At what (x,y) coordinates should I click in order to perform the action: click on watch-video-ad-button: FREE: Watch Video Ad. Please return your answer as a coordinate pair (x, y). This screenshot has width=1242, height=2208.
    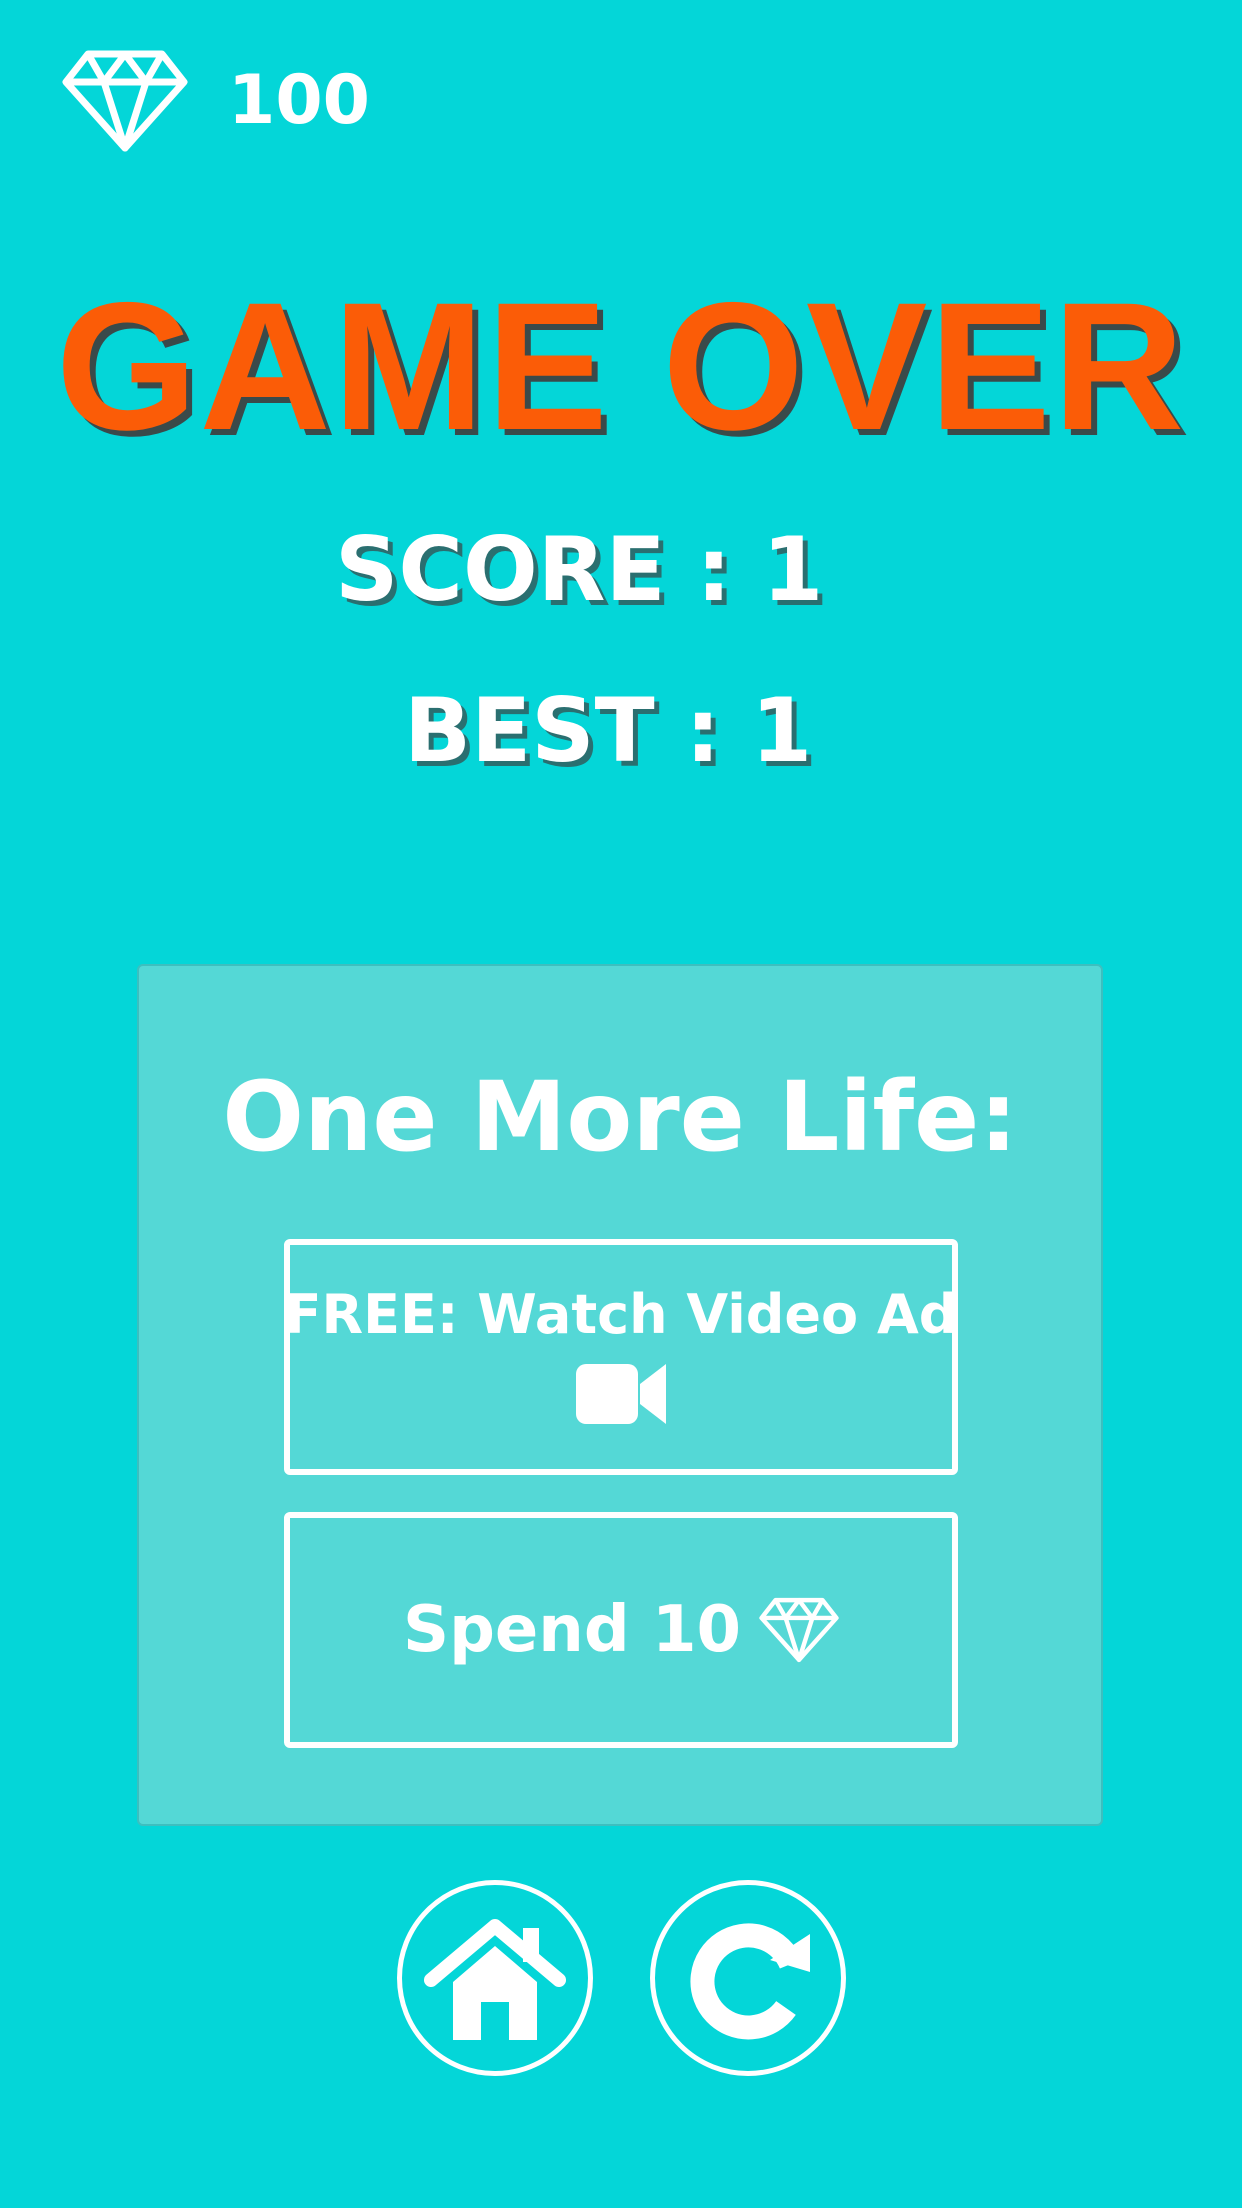
    Looking at the image, I should click on (621, 1357).